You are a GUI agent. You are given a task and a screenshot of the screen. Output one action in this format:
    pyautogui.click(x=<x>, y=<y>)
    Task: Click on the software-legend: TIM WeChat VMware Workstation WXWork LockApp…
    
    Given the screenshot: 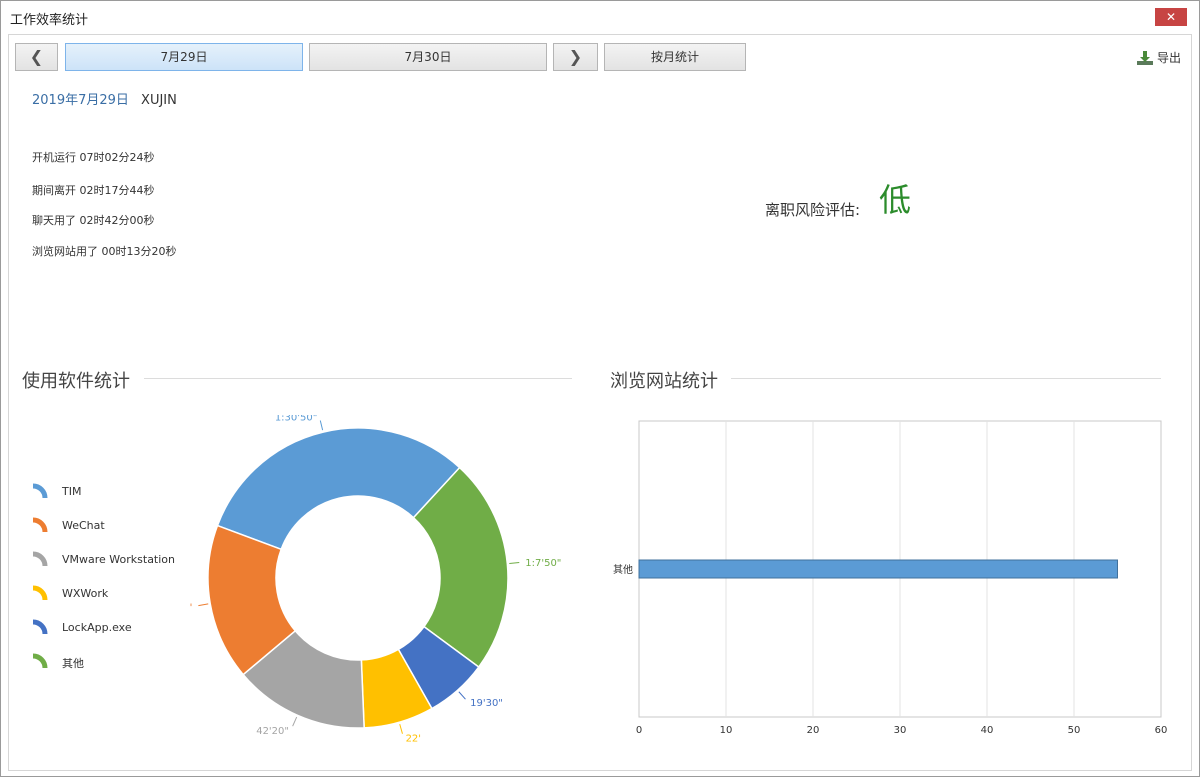 What is the action you would take?
    pyautogui.click(x=103, y=584)
    